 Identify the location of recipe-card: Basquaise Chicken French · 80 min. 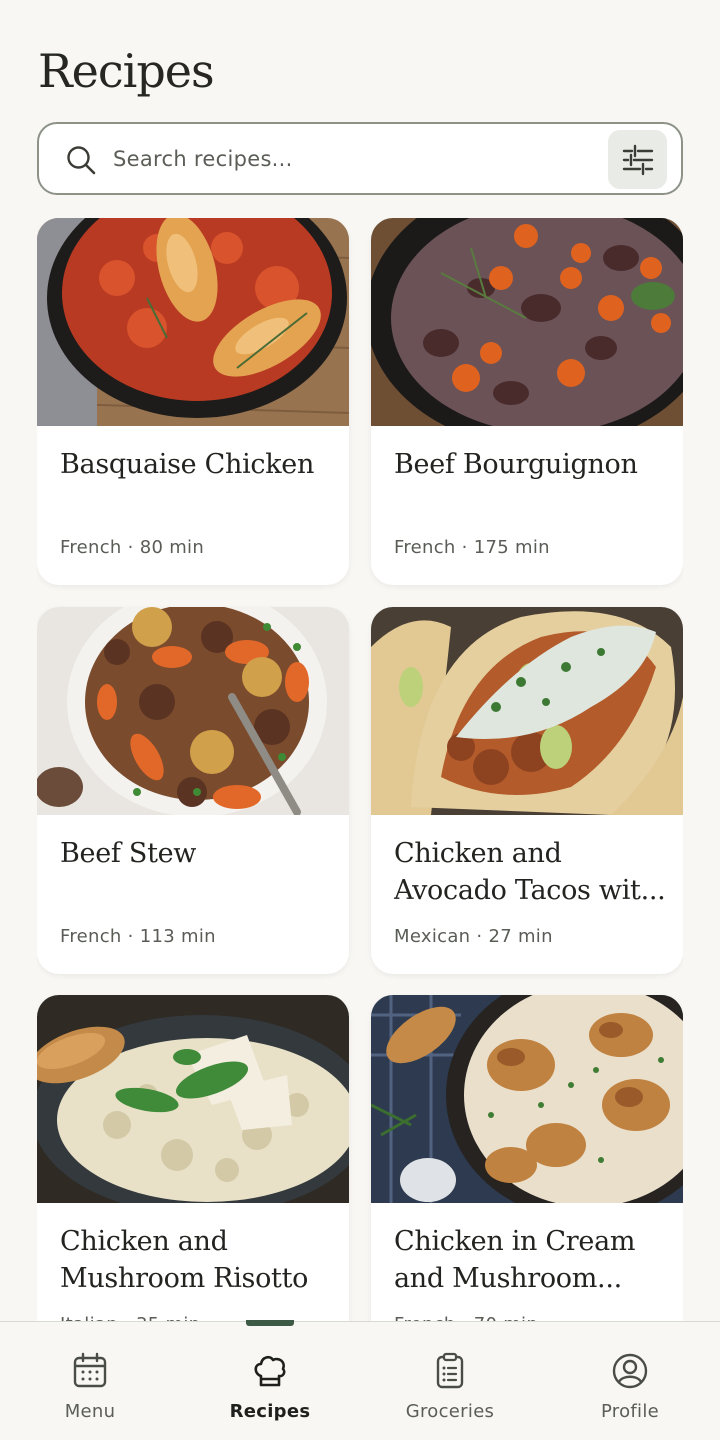
(193, 401).